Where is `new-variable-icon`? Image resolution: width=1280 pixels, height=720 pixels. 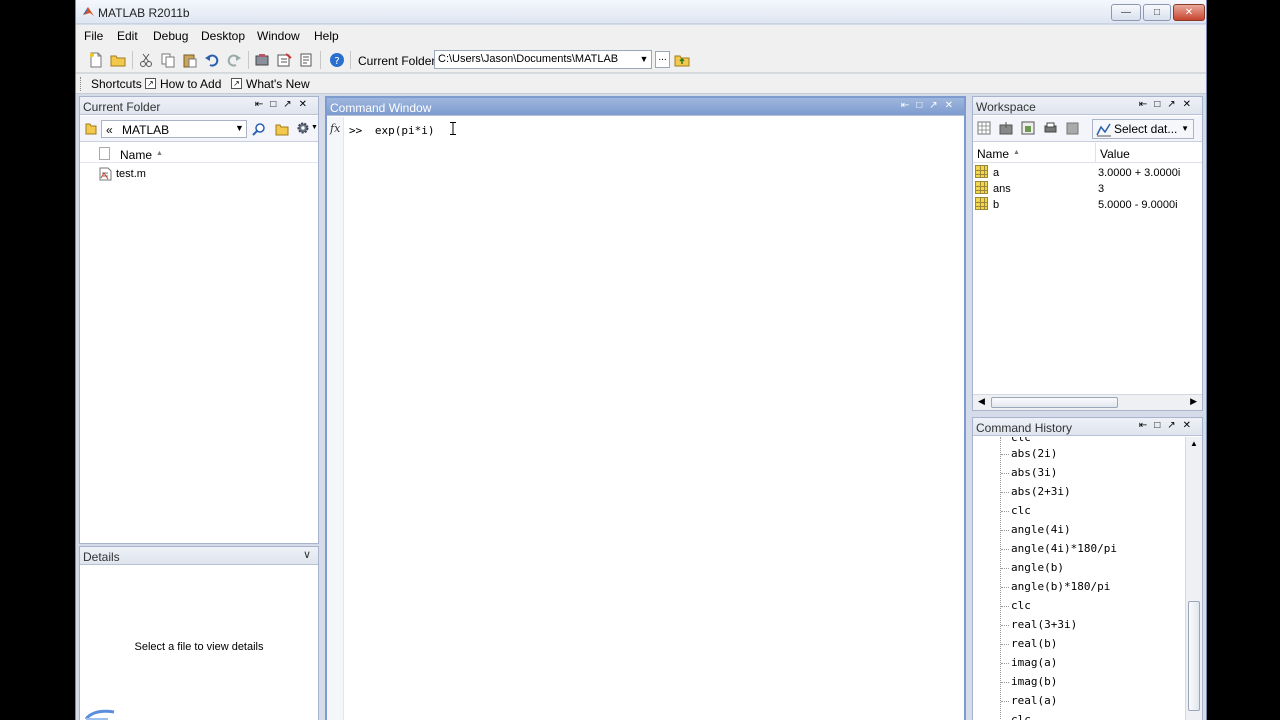 new-variable-icon is located at coordinates (984, 128).